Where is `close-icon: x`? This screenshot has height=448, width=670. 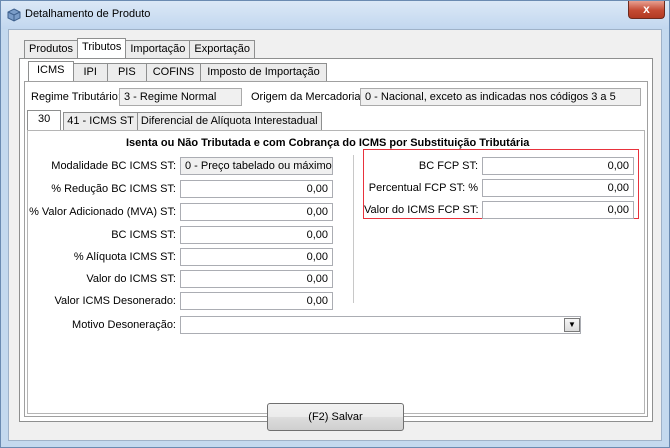
close-icon: x is located at coordinates (646, 9).